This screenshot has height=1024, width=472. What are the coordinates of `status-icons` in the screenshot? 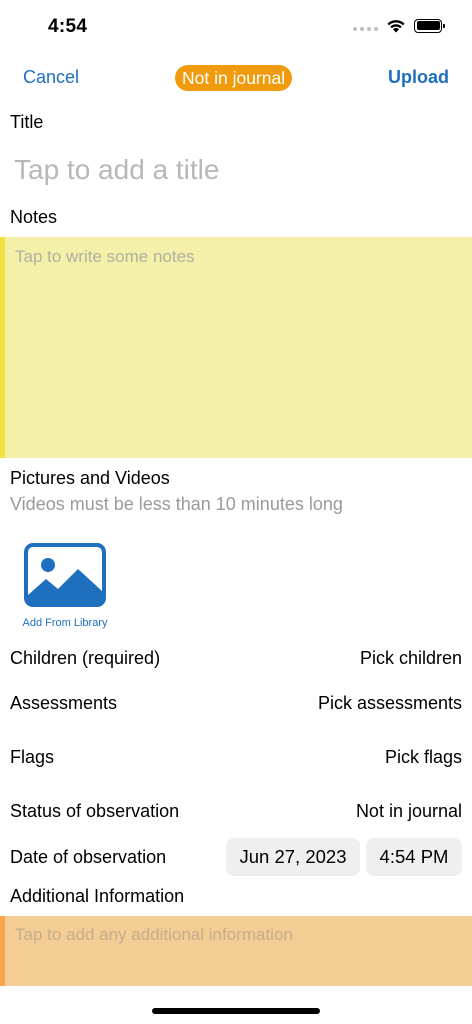 It's located at (399, 25).